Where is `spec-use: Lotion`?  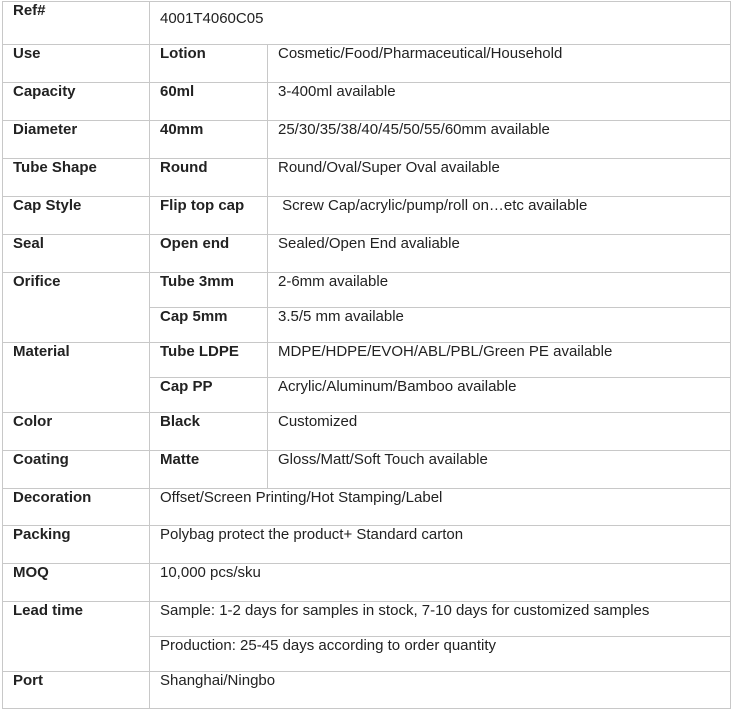 spec-use: Lotion is located at coordinates (208, 63).